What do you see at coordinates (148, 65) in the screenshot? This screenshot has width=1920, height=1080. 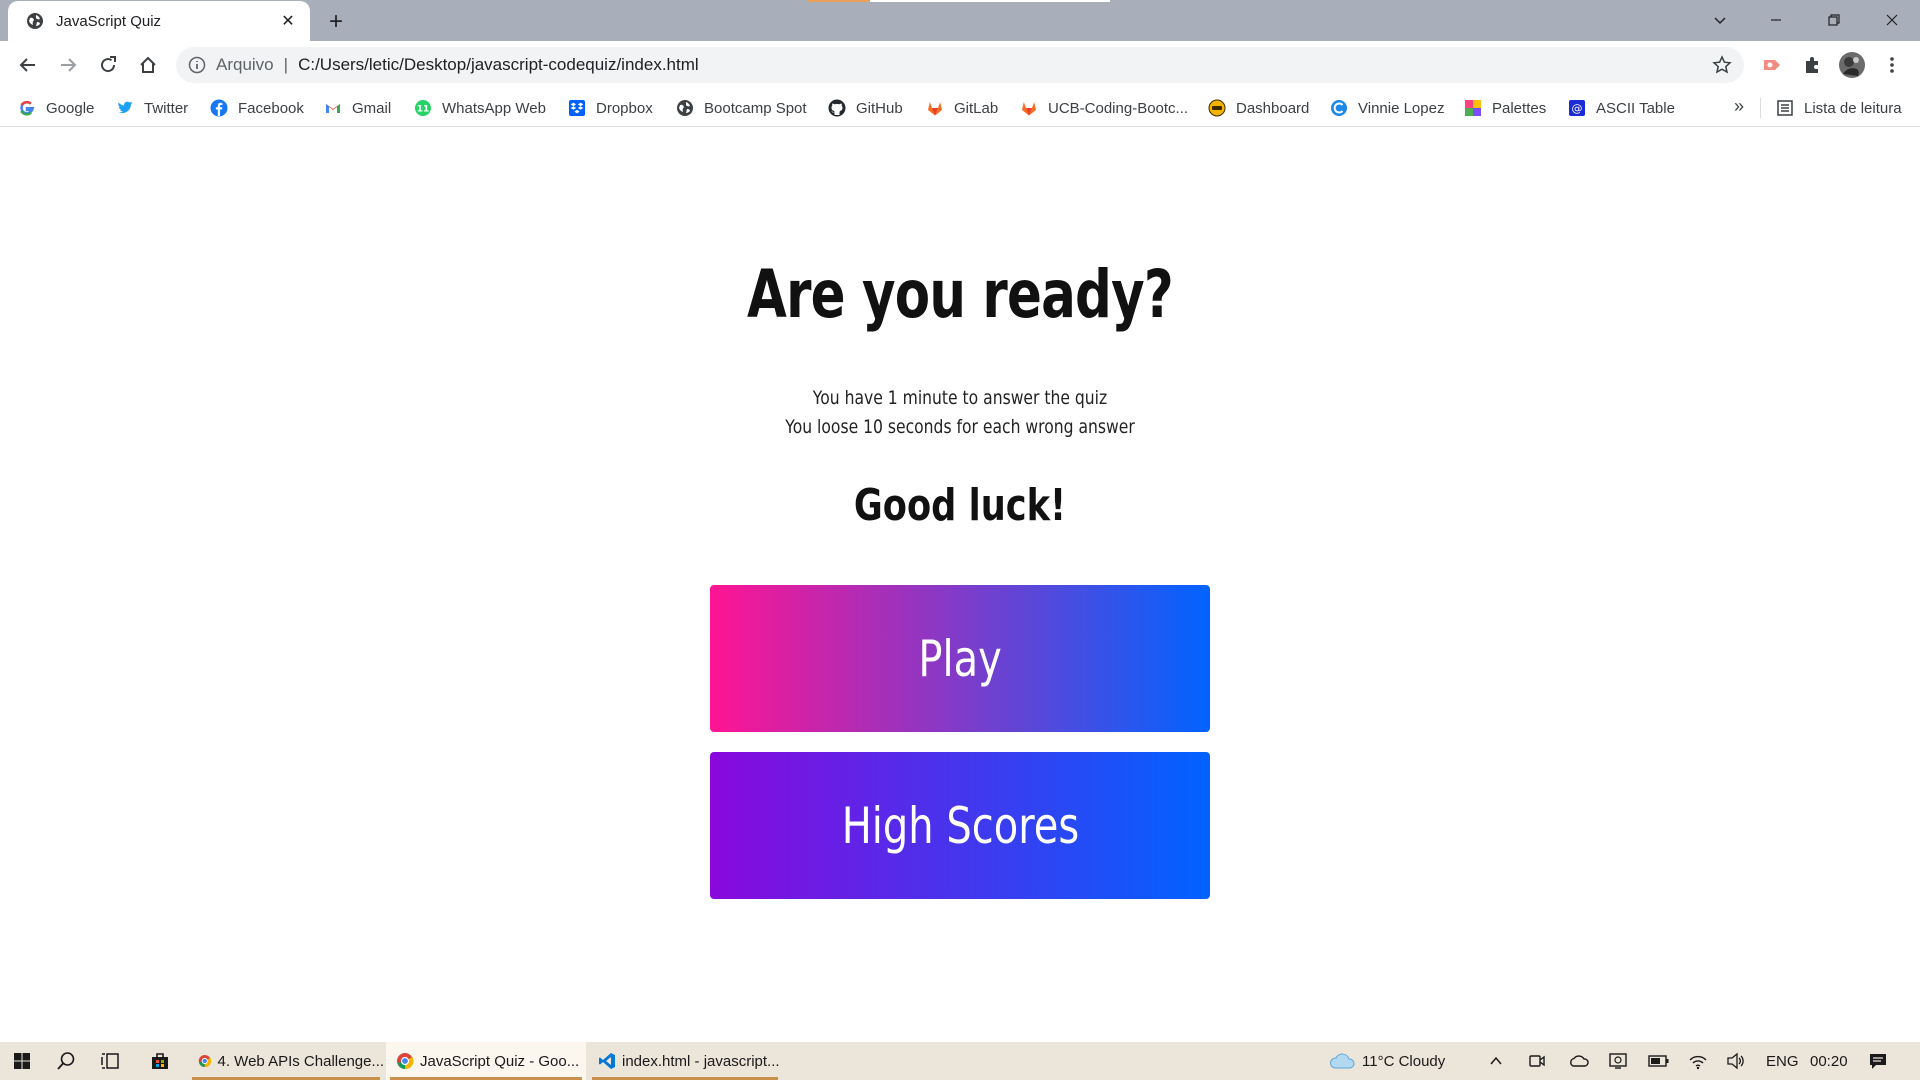 I see `home-button` at bounding box center [148, 65].